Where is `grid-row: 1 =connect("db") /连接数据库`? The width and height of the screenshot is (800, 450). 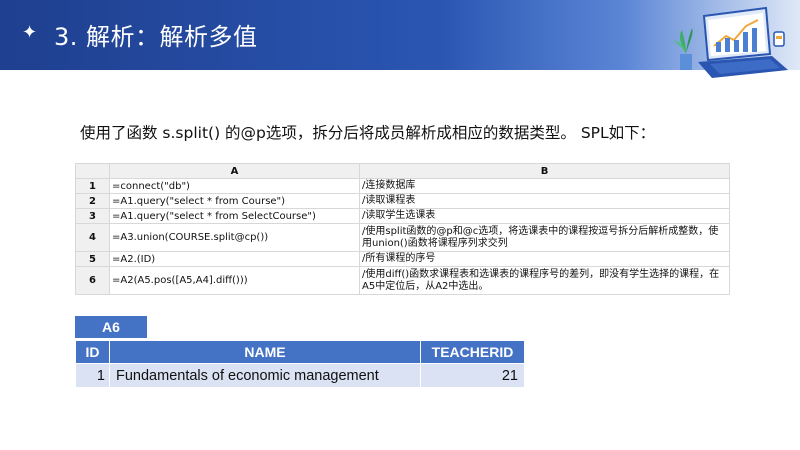
grid-row: 1 =connect("db") /连接数据库 is located at coordinates (402, 186).